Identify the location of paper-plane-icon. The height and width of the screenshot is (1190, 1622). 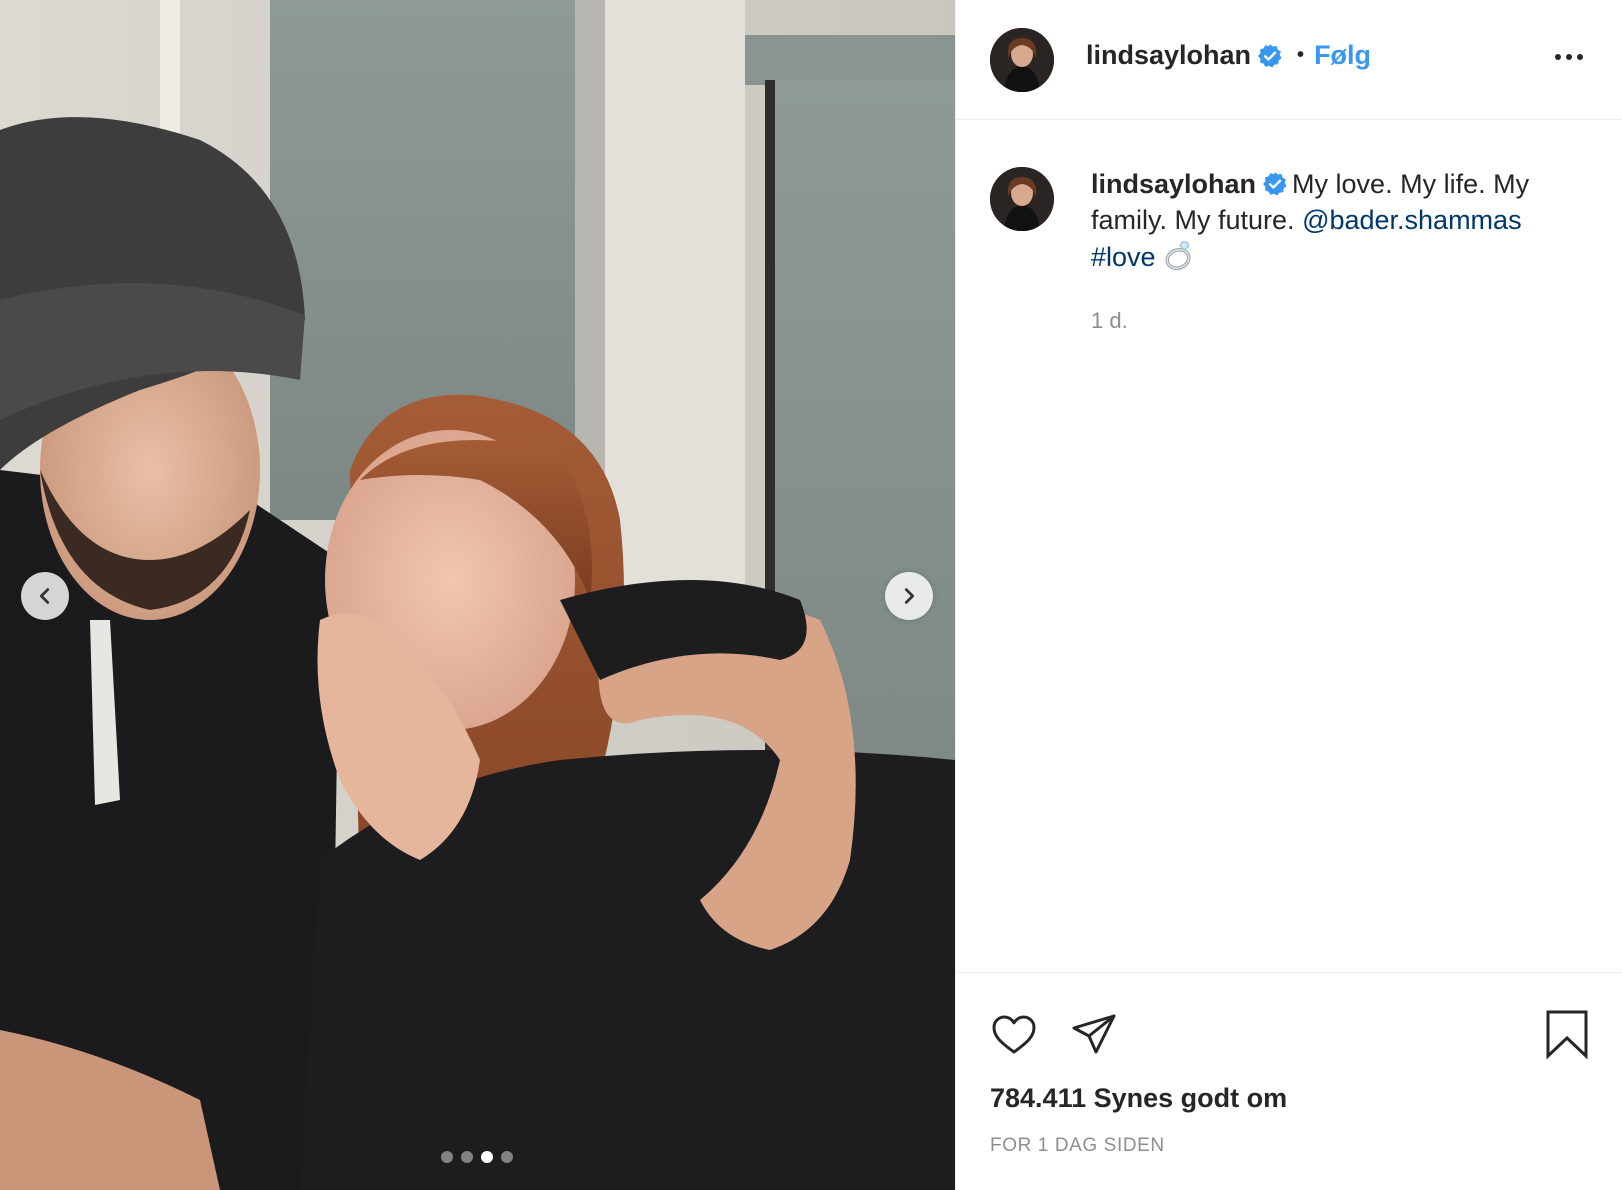
(1094, 1034).